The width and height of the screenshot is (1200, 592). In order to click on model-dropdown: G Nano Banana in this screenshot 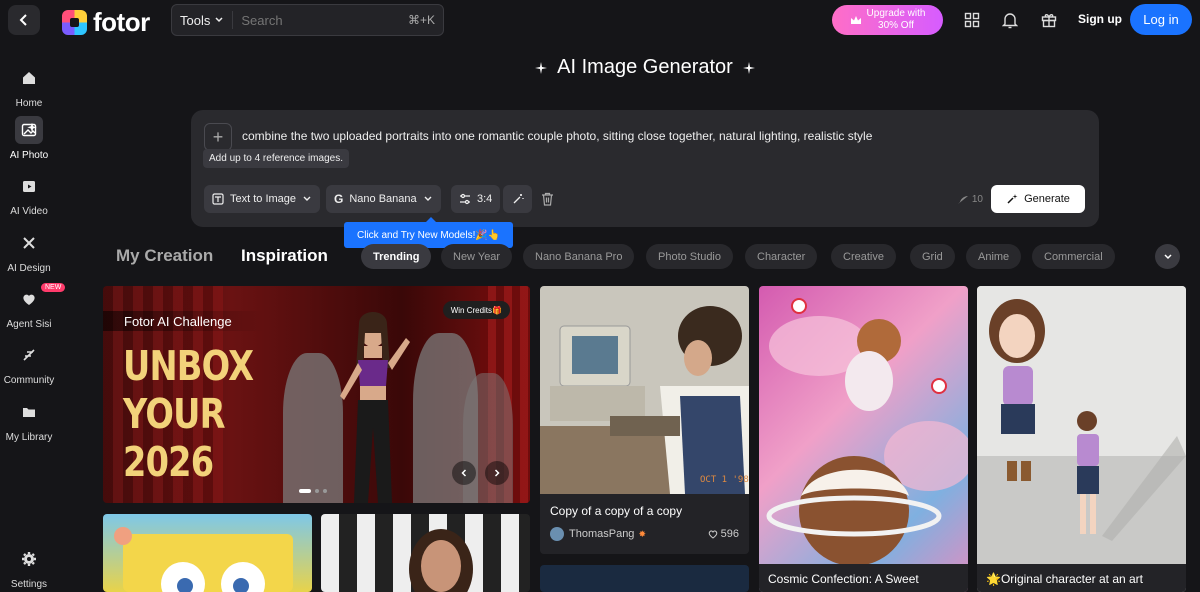, I will do `click(383, 199)`.